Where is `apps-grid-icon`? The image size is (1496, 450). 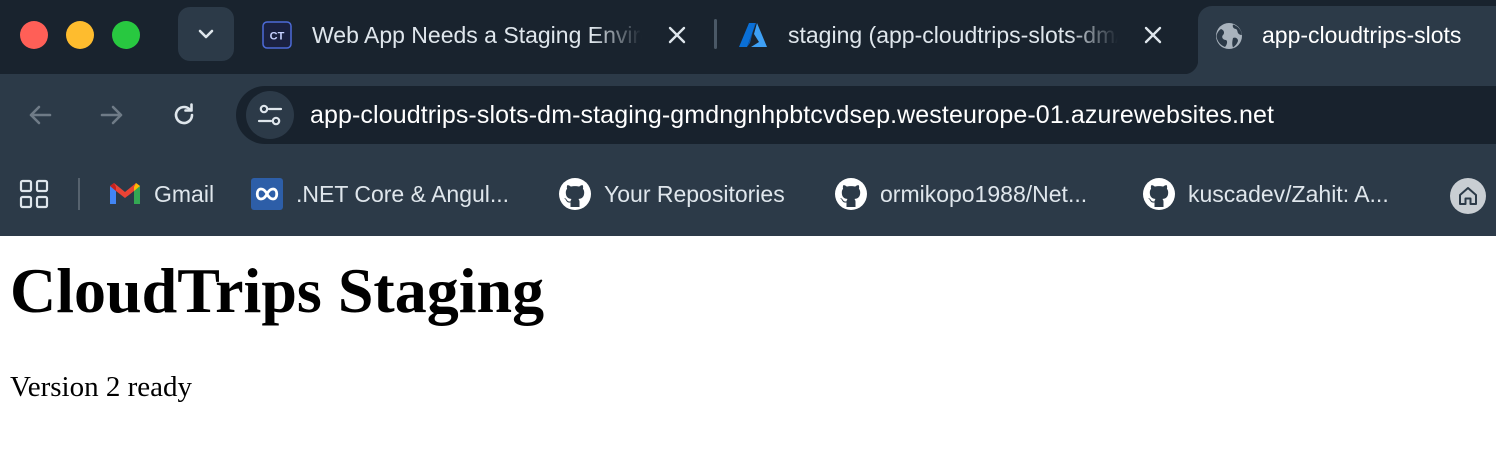
apps-grid-icon is located at coordinates (34, 194).